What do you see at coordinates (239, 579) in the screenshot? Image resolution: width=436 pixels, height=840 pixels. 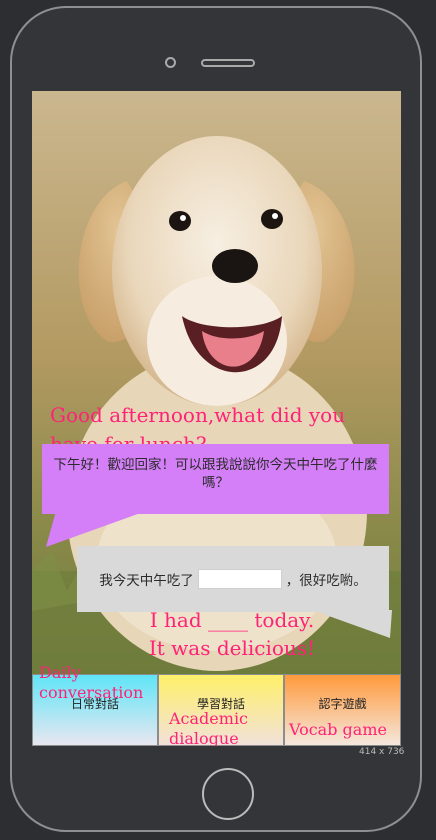 I see `answer-blank-input` at bounding box center [239, 579].